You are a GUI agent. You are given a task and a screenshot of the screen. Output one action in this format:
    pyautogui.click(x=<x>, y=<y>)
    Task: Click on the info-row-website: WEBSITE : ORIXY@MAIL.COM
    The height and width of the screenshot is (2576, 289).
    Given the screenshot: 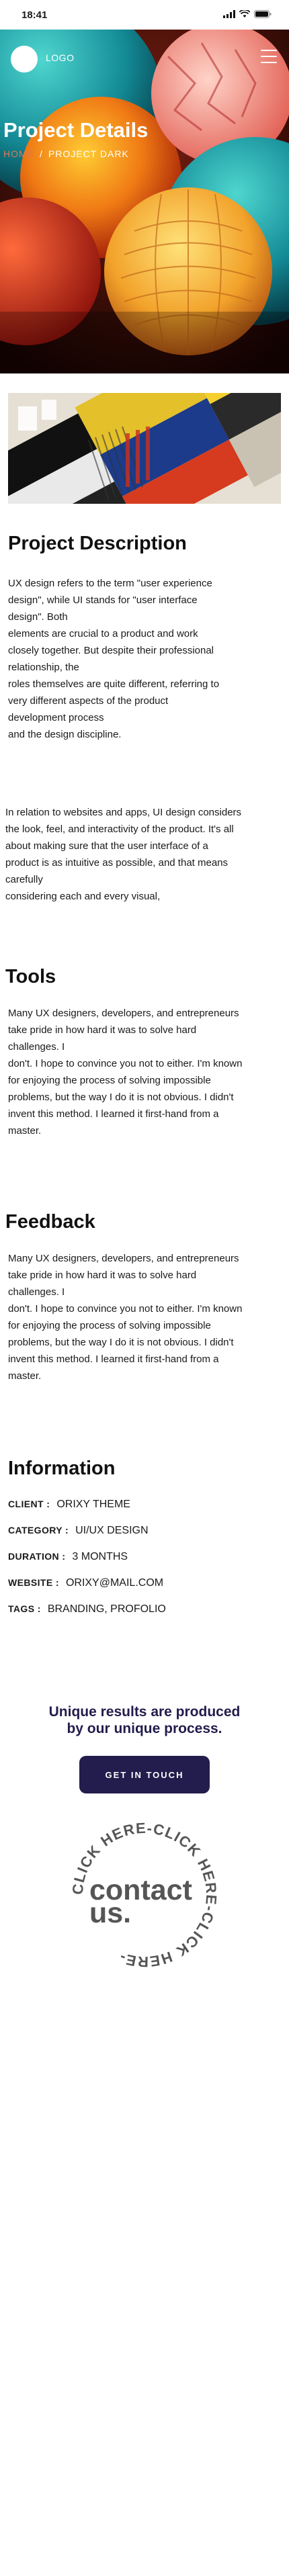 What is the action you would take?
    pyautogui.click(x=85, y=1583)
    